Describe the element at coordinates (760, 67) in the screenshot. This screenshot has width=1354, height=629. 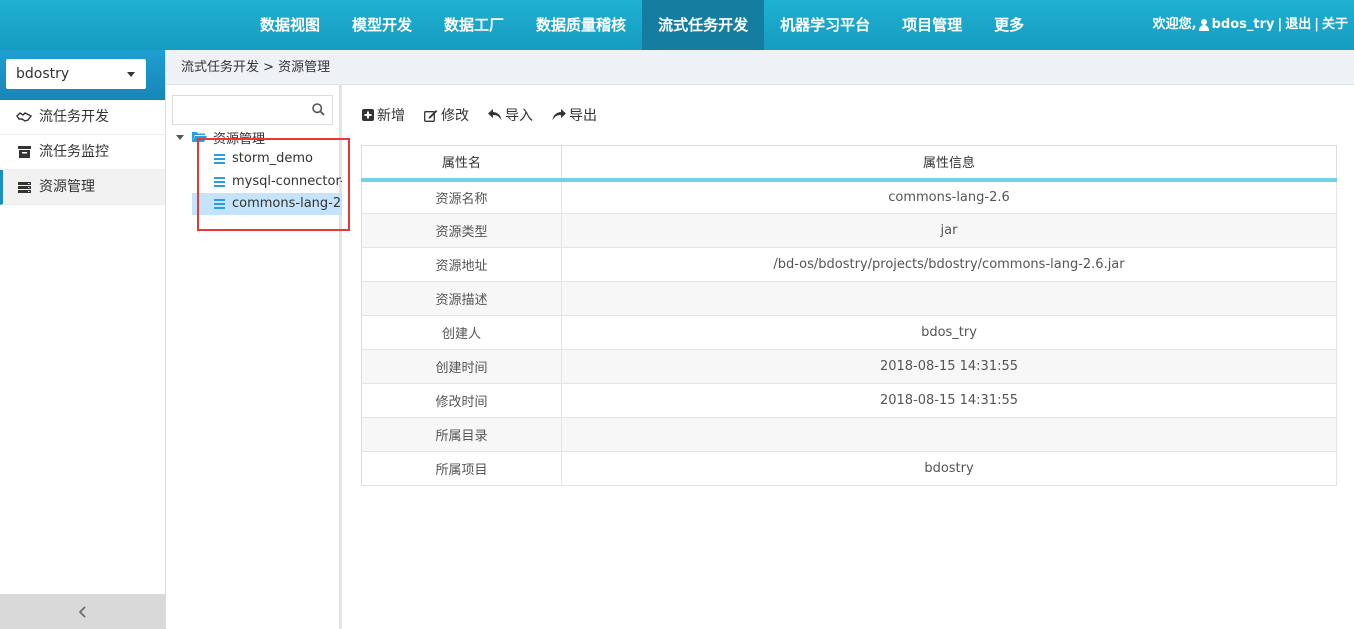
I see `breadcrumb: 流式任务开发 > 资源管理` at that location.